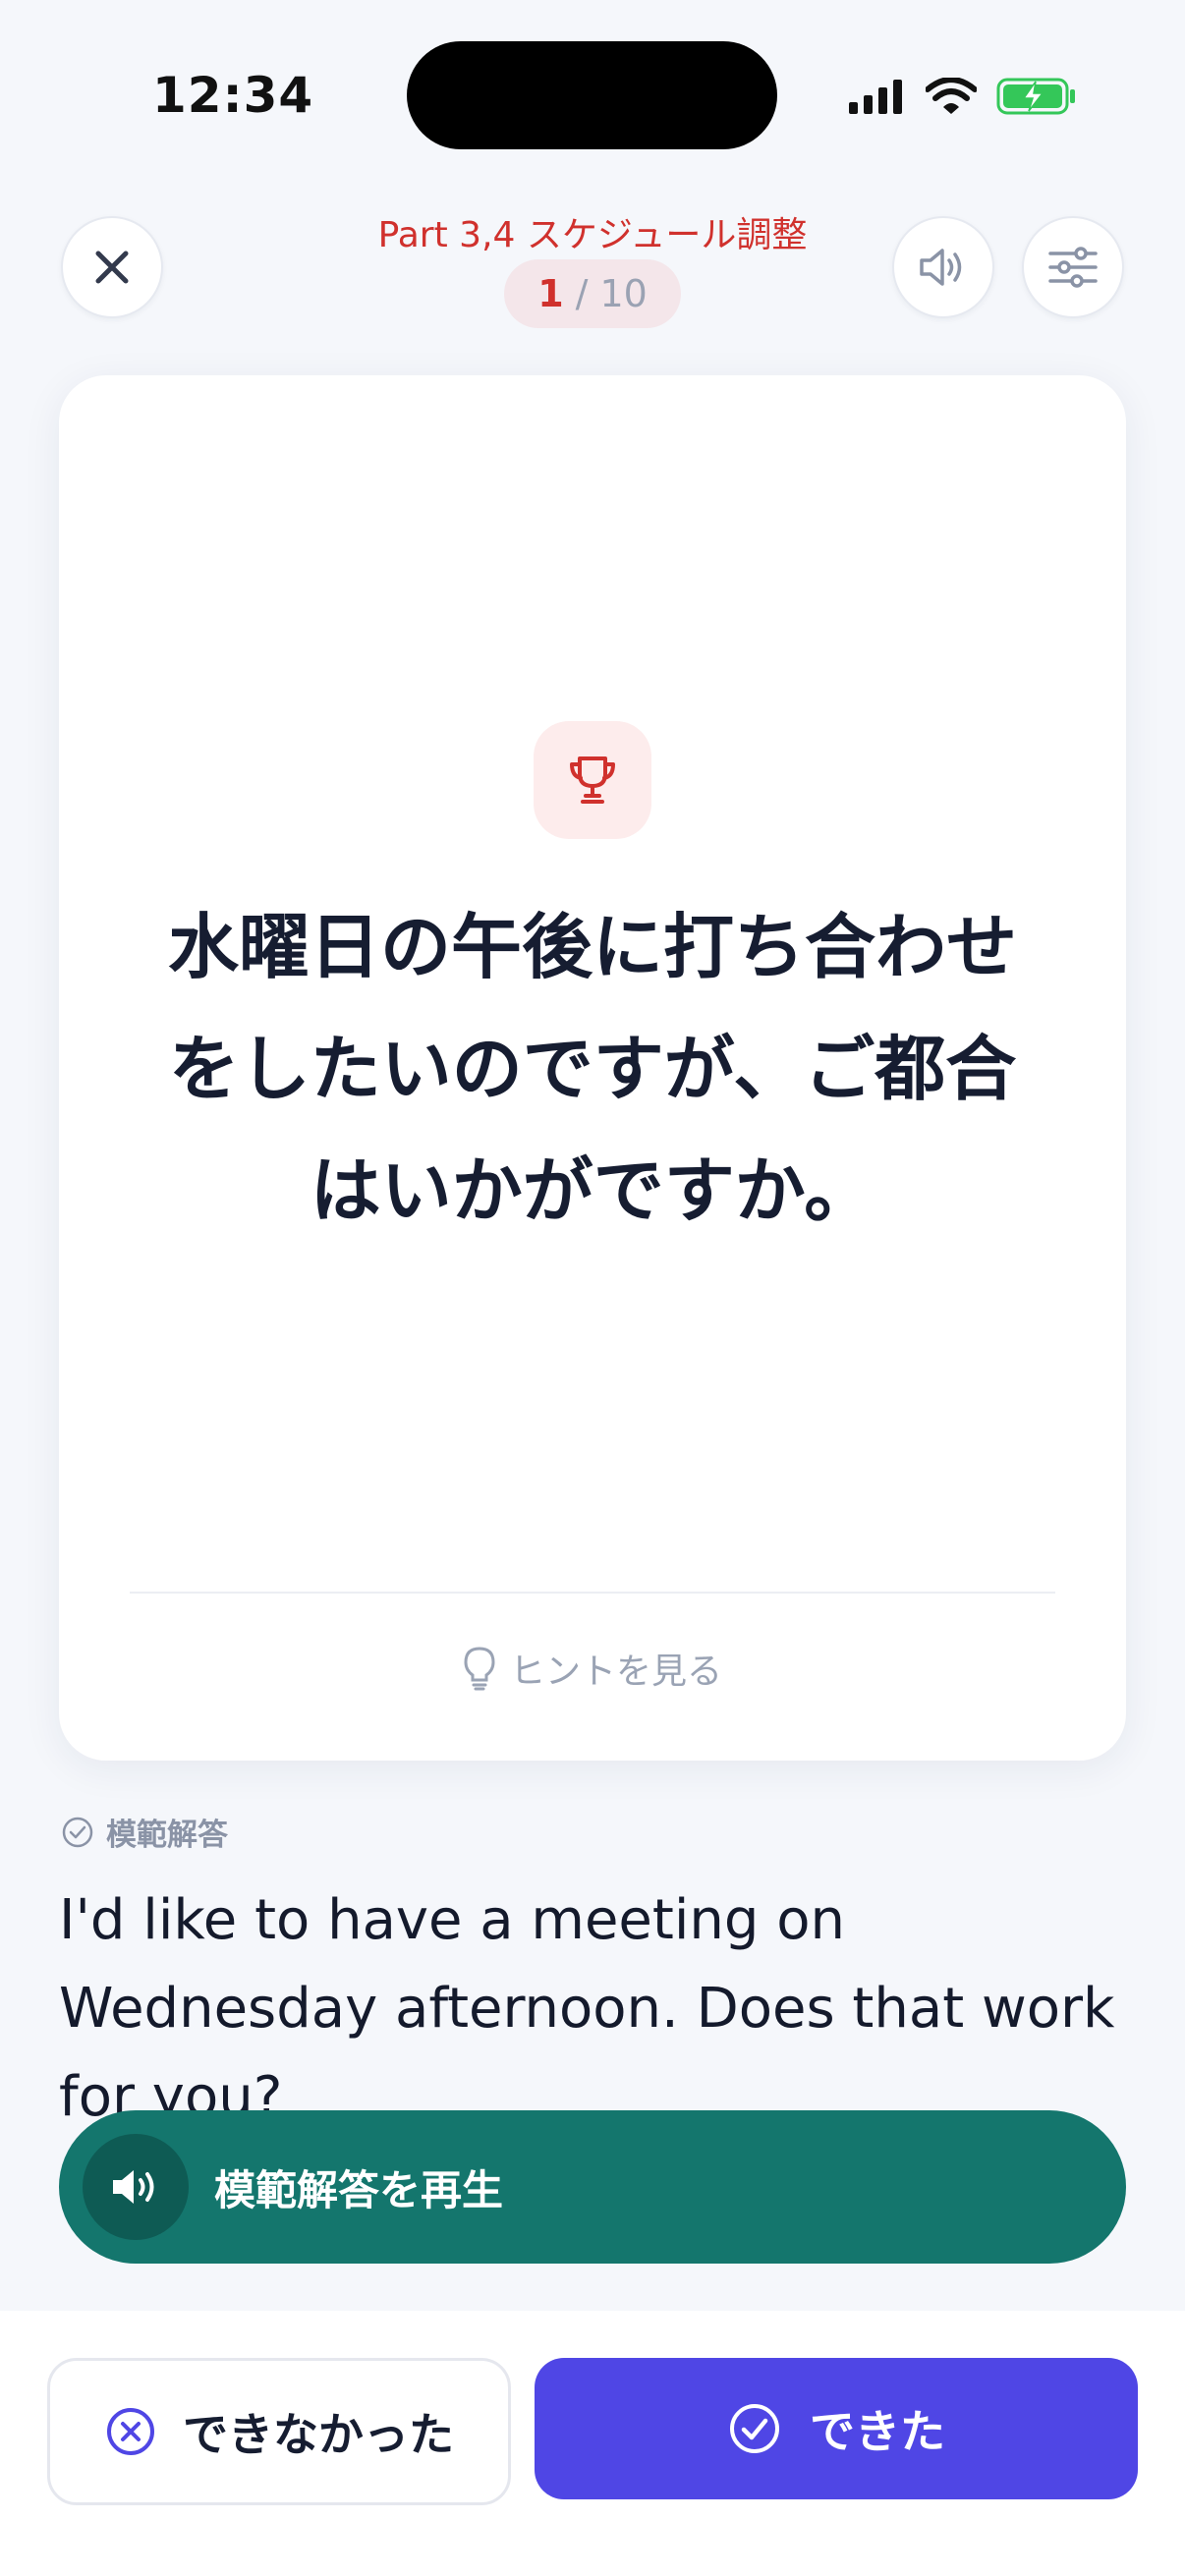  What do you see at coordinates (131, 2431) in the screenshot?
I see `x-circle-icon` at bounding box center [131, 2431].